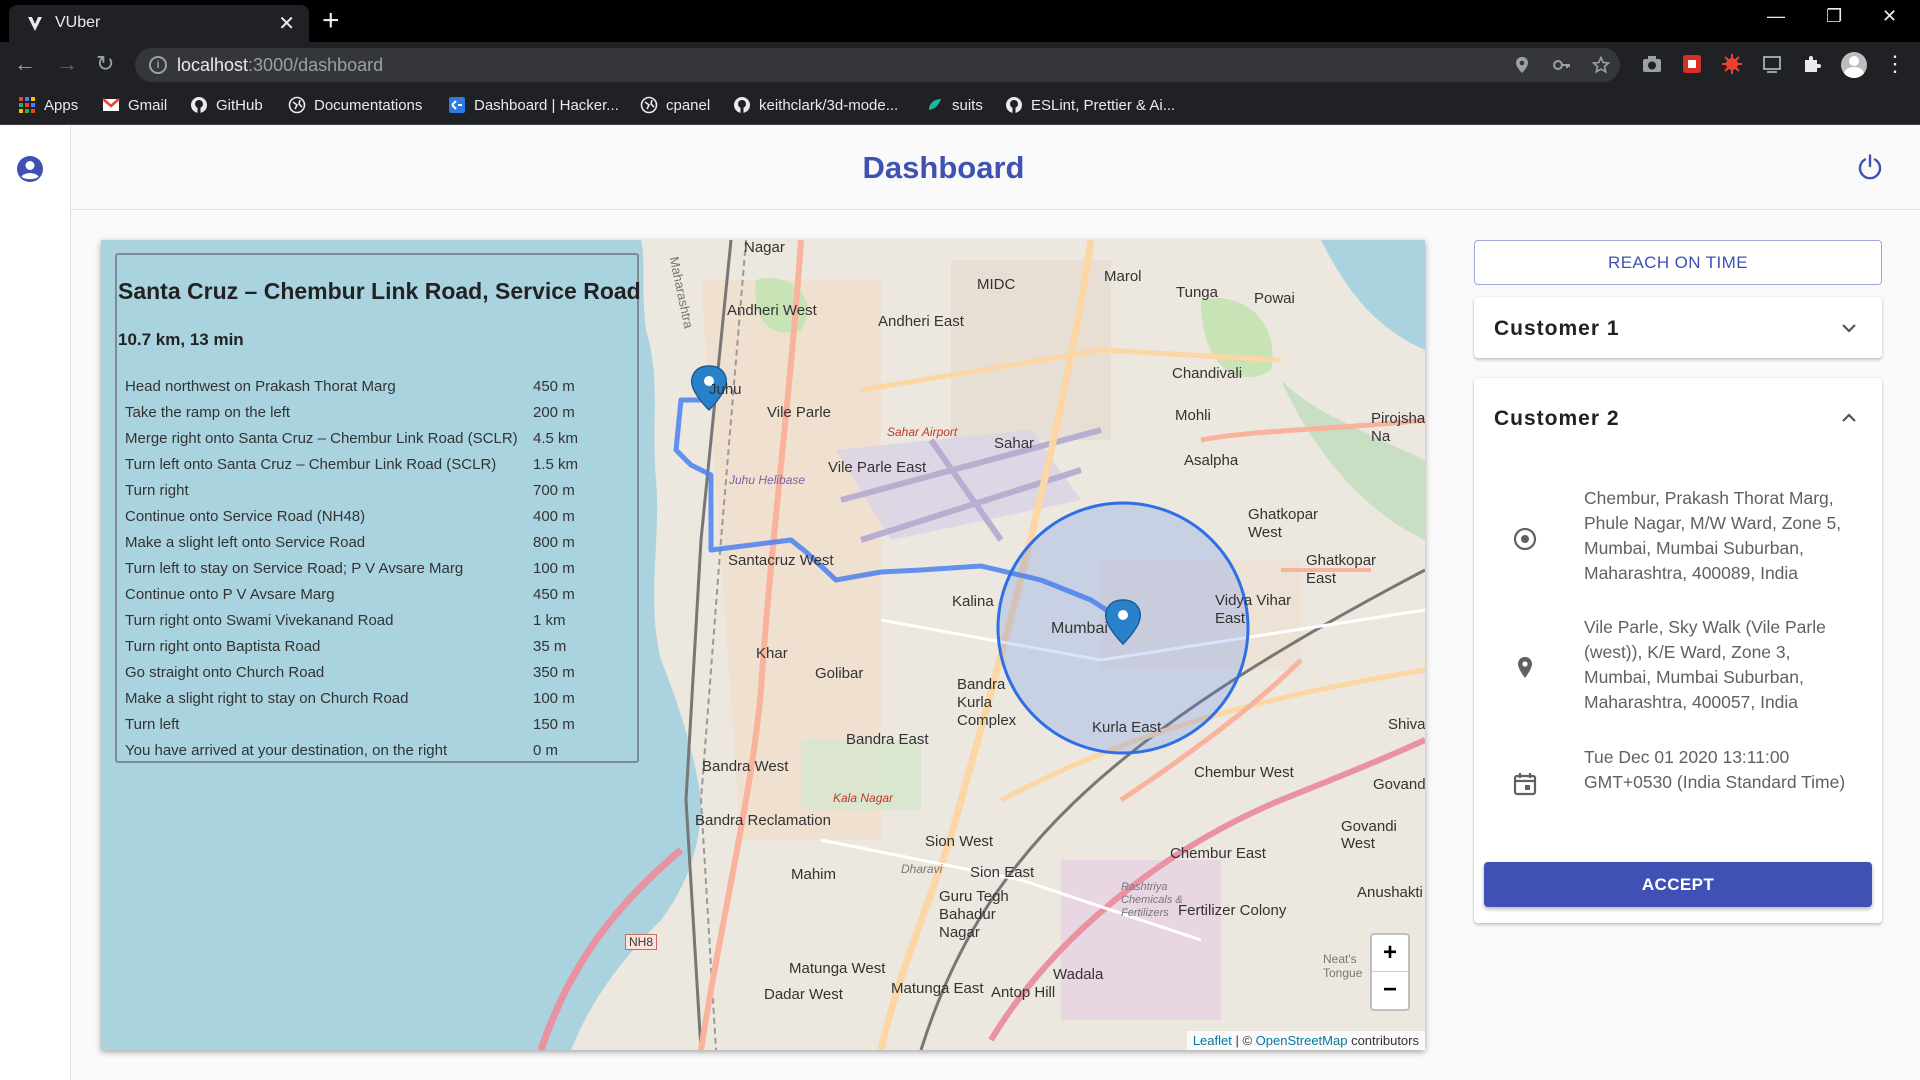 The width and height of the screenshot is (1920, 1080). What do you see at coordinates (1678, 884) in the screenshot?
I see `accept-button: ACCEPT` at bounding box center [1678, 884].